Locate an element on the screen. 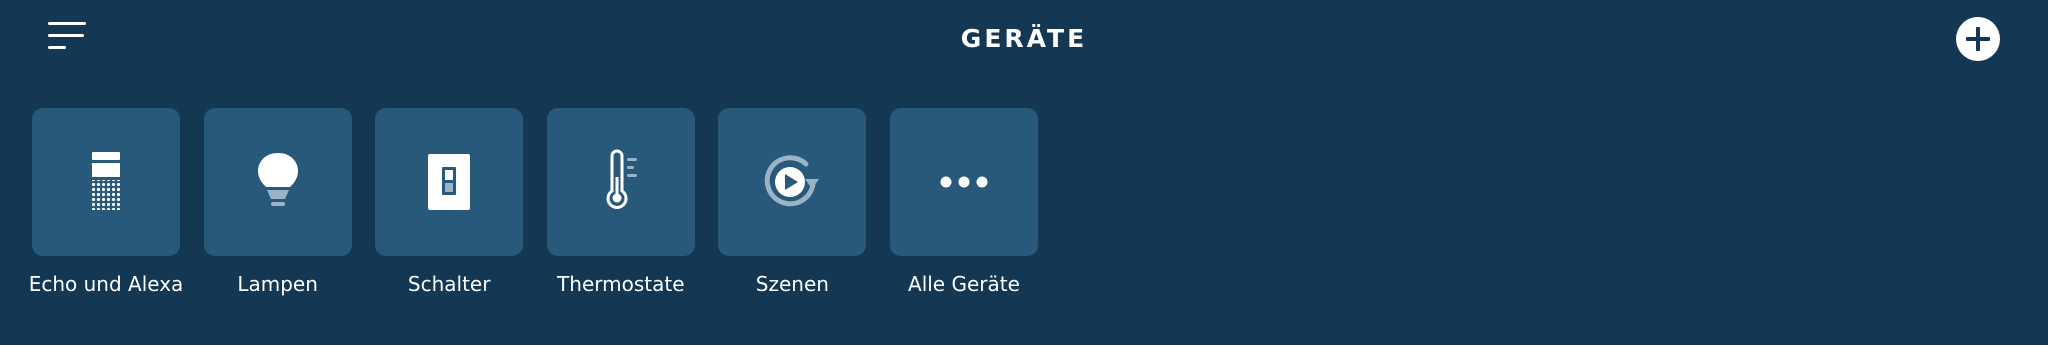 The width and height of the screenshot is (2048, 345). page-title: GERÄTE is located at coordinates (1024, 38).